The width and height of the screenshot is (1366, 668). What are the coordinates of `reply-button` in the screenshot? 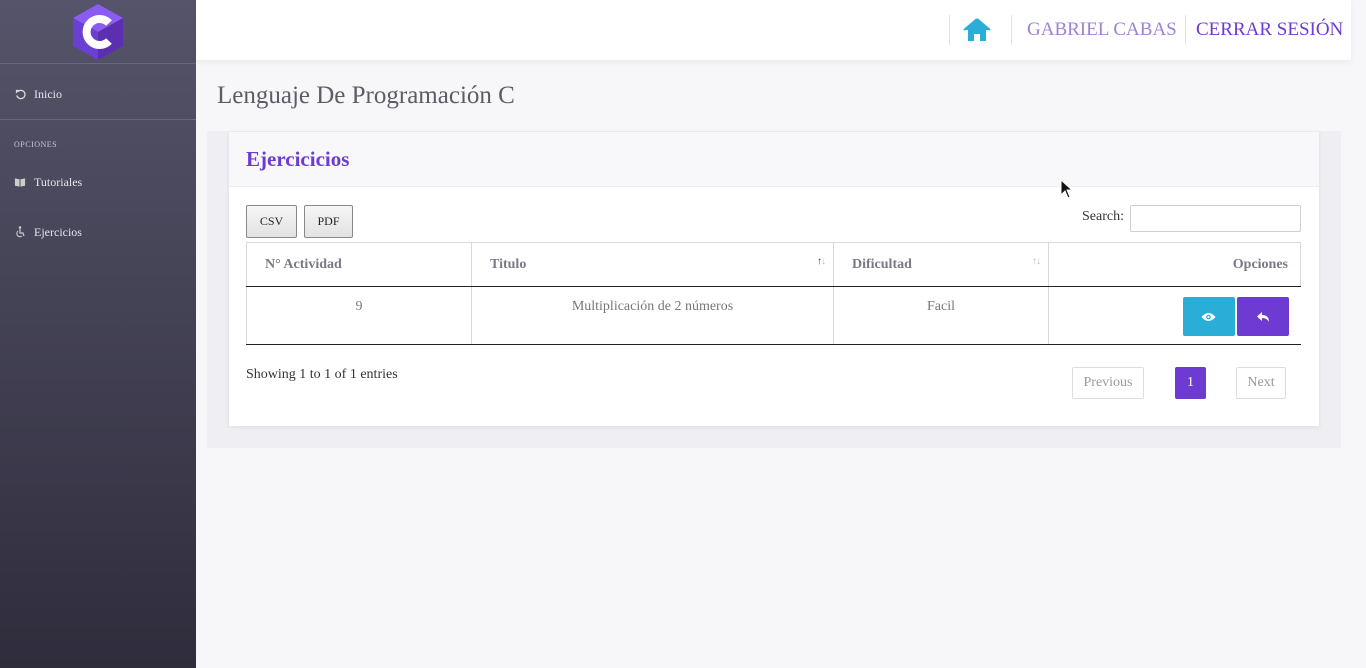 It's located at (1262, 316).